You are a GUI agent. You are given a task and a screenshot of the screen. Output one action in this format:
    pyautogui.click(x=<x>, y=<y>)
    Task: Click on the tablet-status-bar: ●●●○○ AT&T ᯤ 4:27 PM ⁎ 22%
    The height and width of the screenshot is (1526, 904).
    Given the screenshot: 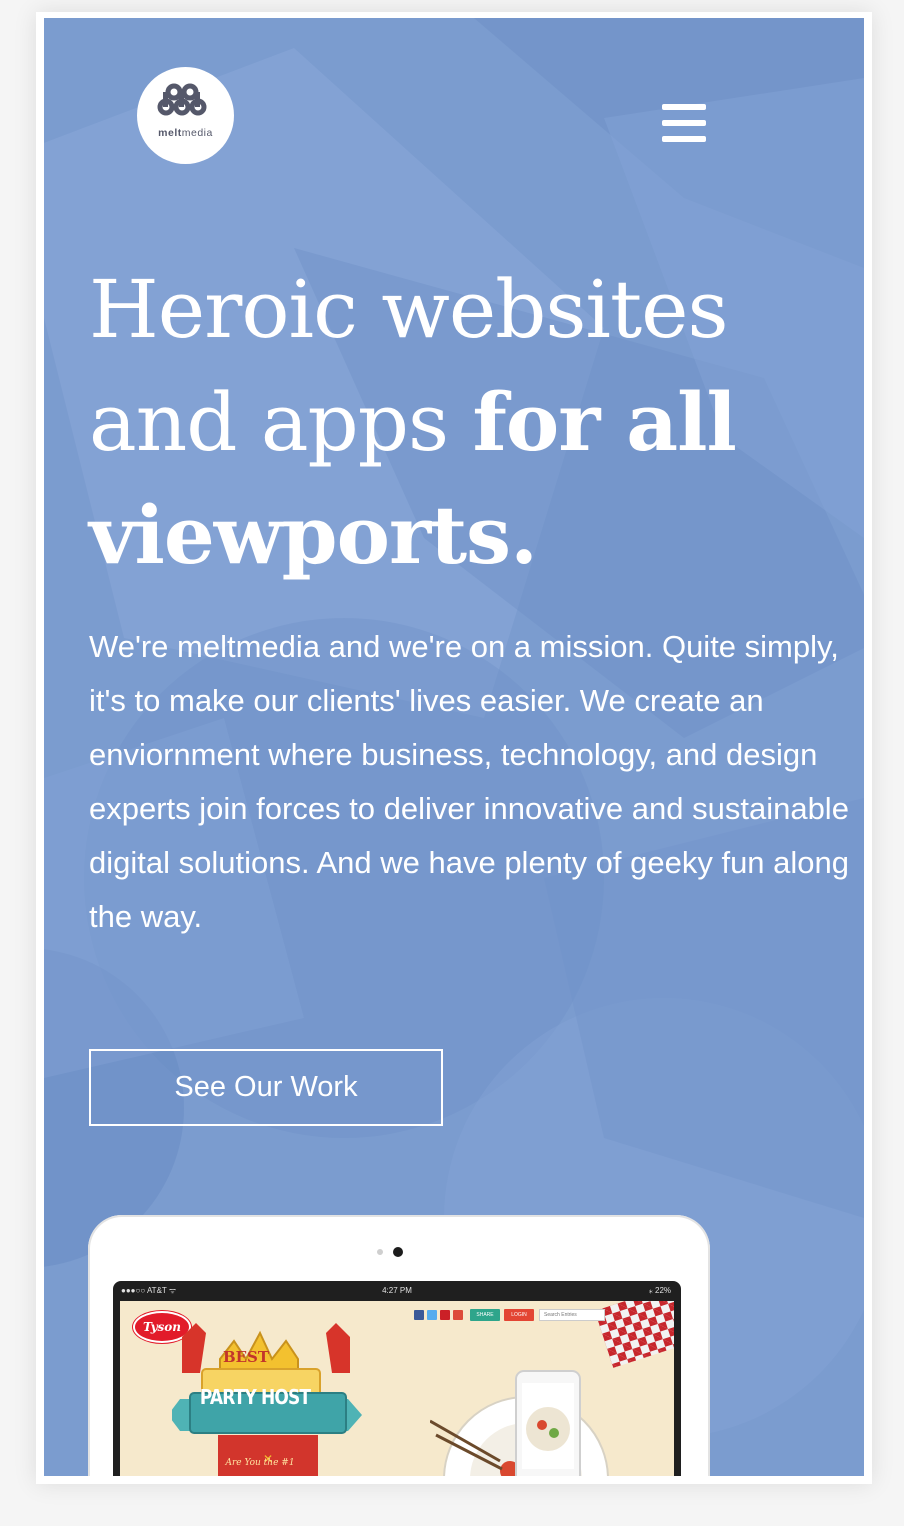 What is the action you would take?
    pyautogui.click(x=396, y=1290)
    